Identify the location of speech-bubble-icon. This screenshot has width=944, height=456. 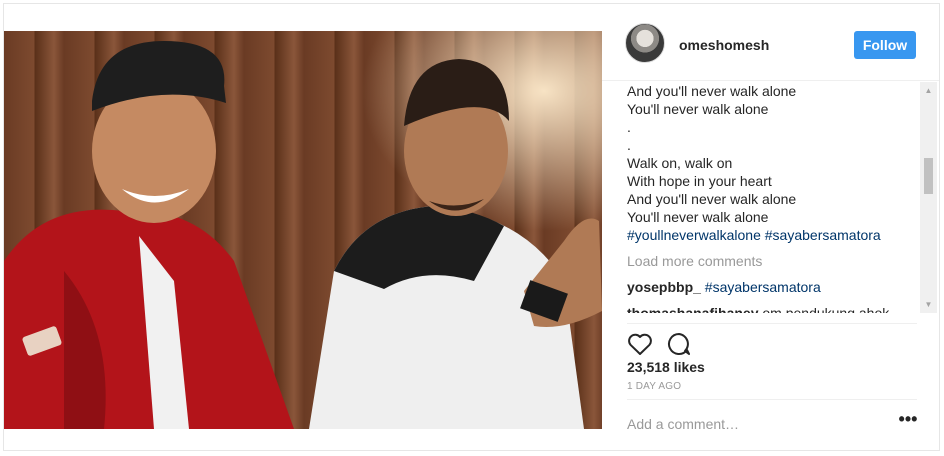
(681, 346).